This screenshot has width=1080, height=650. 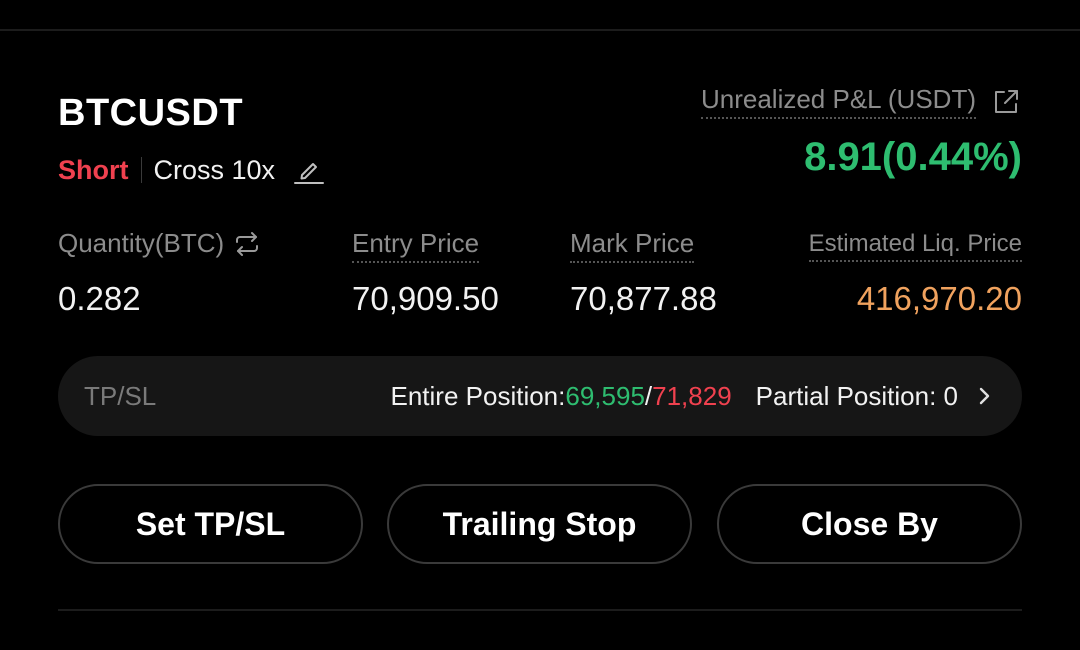 What do you see at coordinates (632, 245) in the screenshot?
I see `mark-price-label: Mark Price` at bounding box center [632, 245].